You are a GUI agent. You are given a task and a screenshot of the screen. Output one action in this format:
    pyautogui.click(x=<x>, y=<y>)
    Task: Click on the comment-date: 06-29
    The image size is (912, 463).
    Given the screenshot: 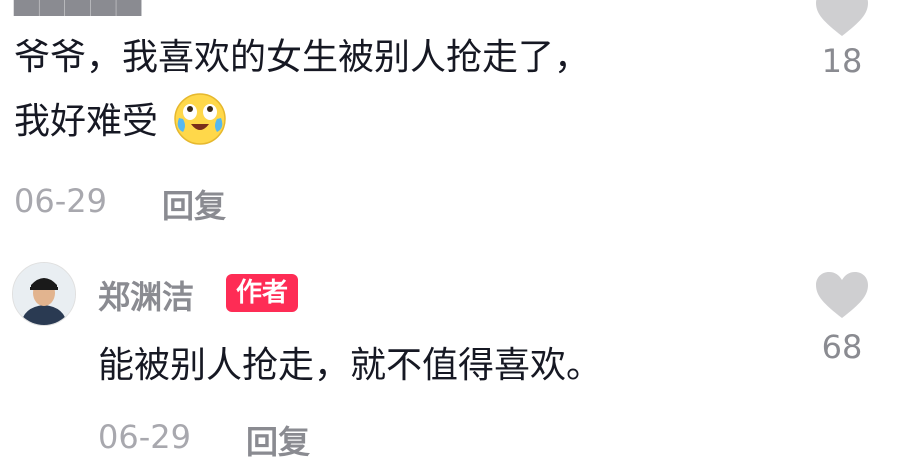 What is the action you would take?
    pyautogui.click(x=60, y=201)
    